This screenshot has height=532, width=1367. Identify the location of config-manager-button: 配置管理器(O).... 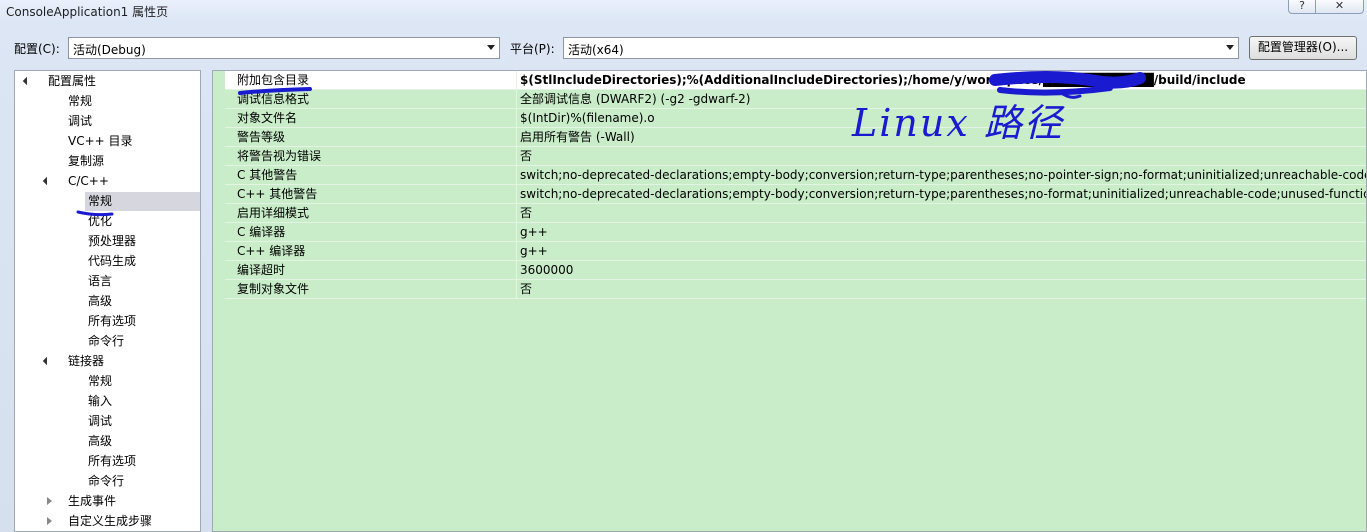
(1303, 48).